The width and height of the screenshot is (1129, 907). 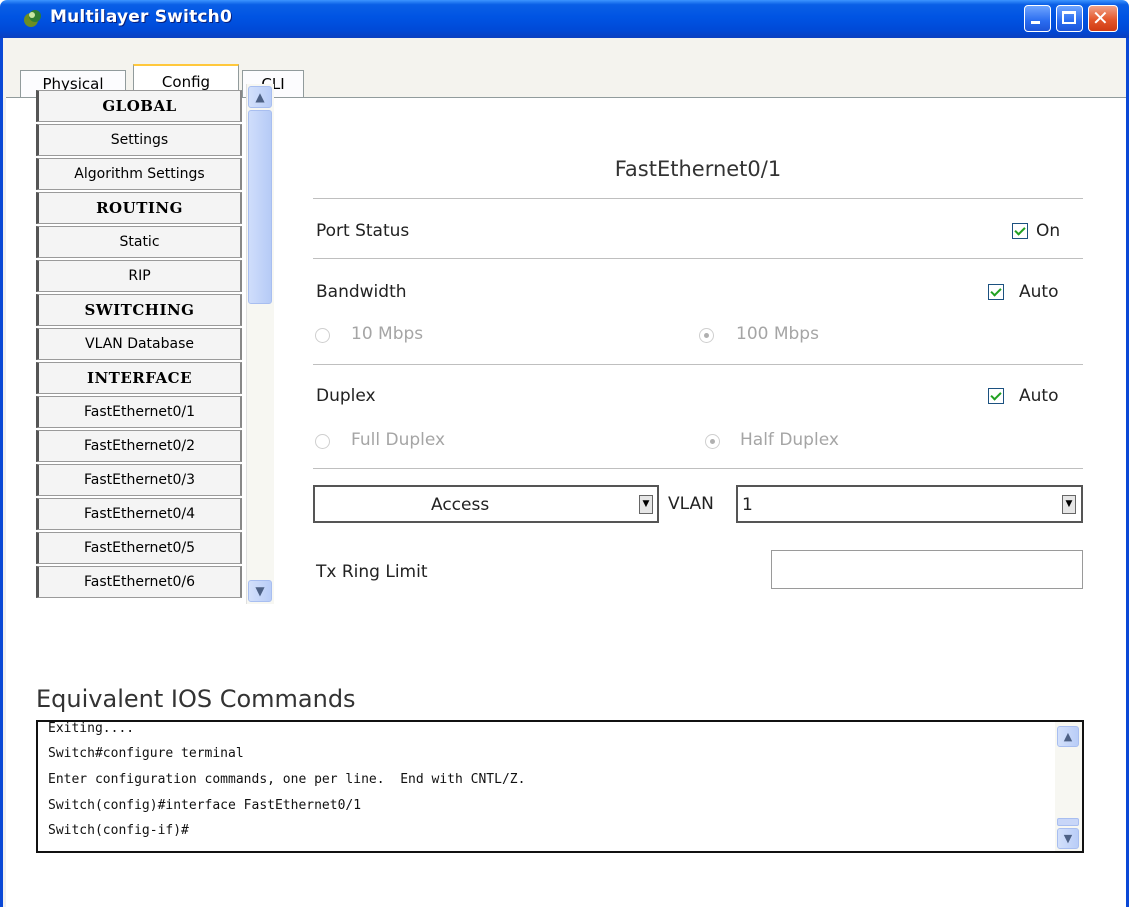 I want to click on console-scroll-thumb, so click(x=1068, y=822).